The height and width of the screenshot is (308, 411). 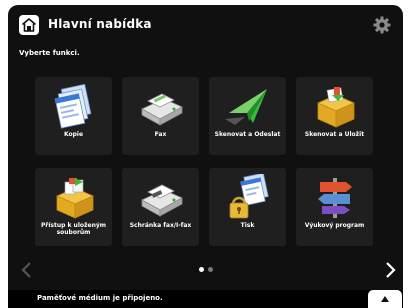 I want to click on triangle-up-icon, so click(x=385, y=299).